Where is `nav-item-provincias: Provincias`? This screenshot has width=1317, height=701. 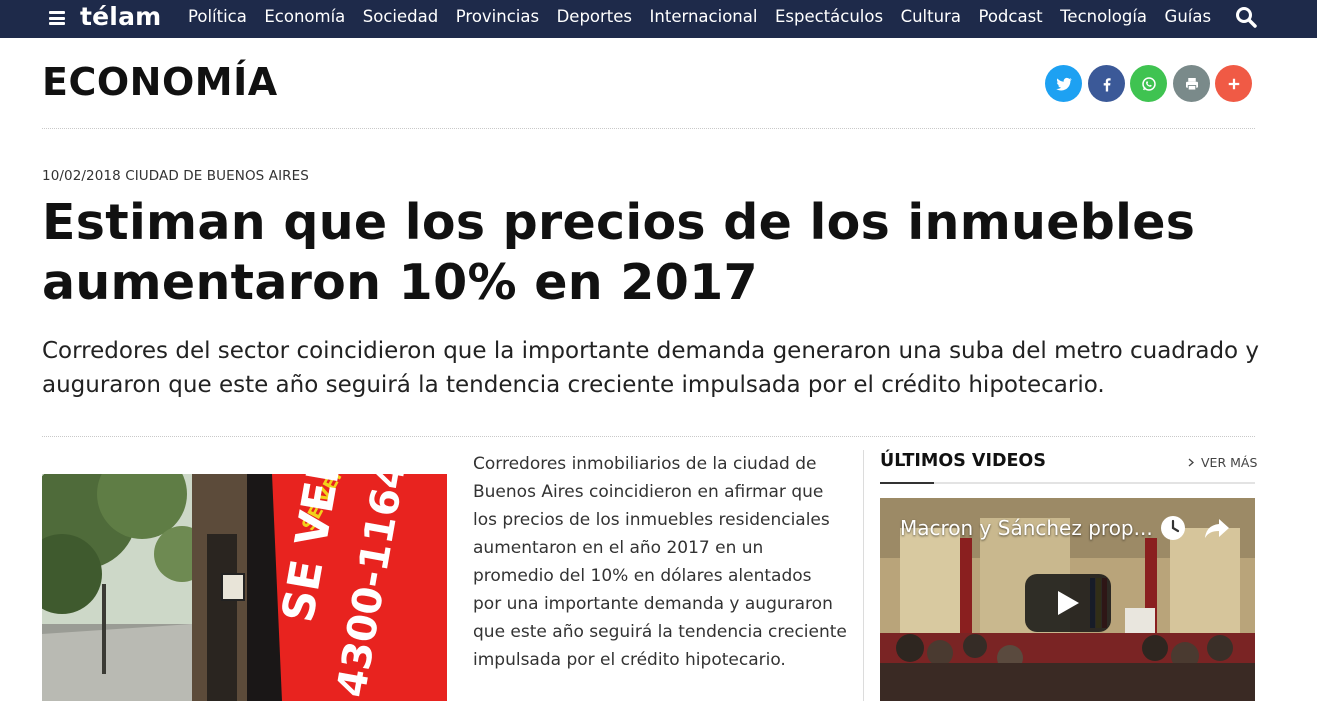 nav-item-provincias: Provincias is located at coordinates (497, 16).